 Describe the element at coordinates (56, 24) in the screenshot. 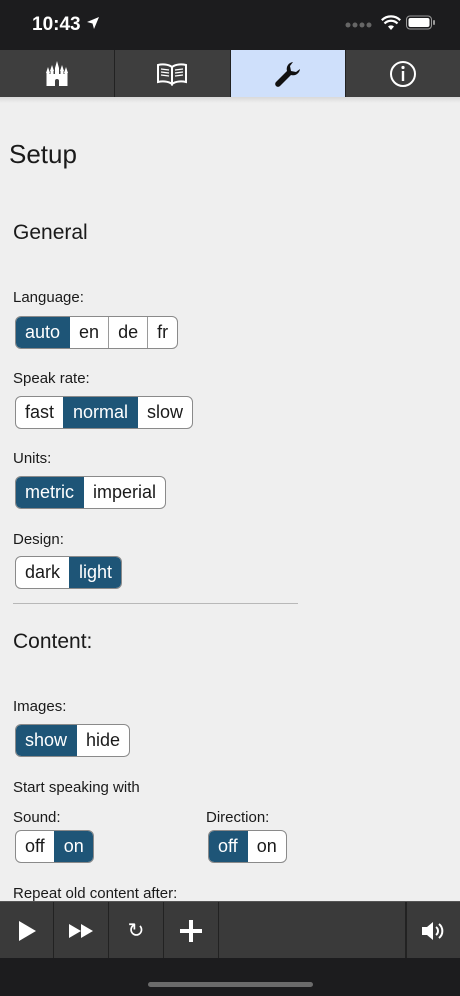

I see `status-time: 10:43` at that location.